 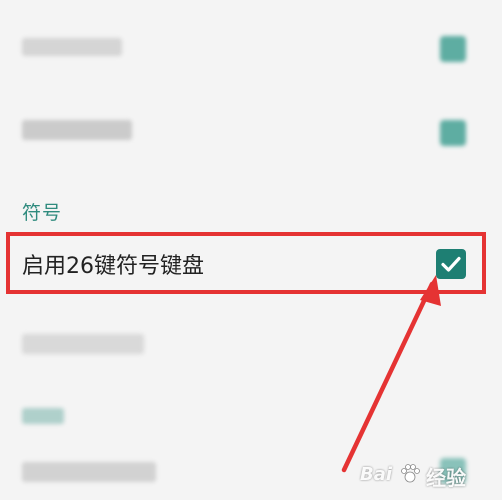 I want to click on watermark: Bai 经验, so click(x=426, y=475).